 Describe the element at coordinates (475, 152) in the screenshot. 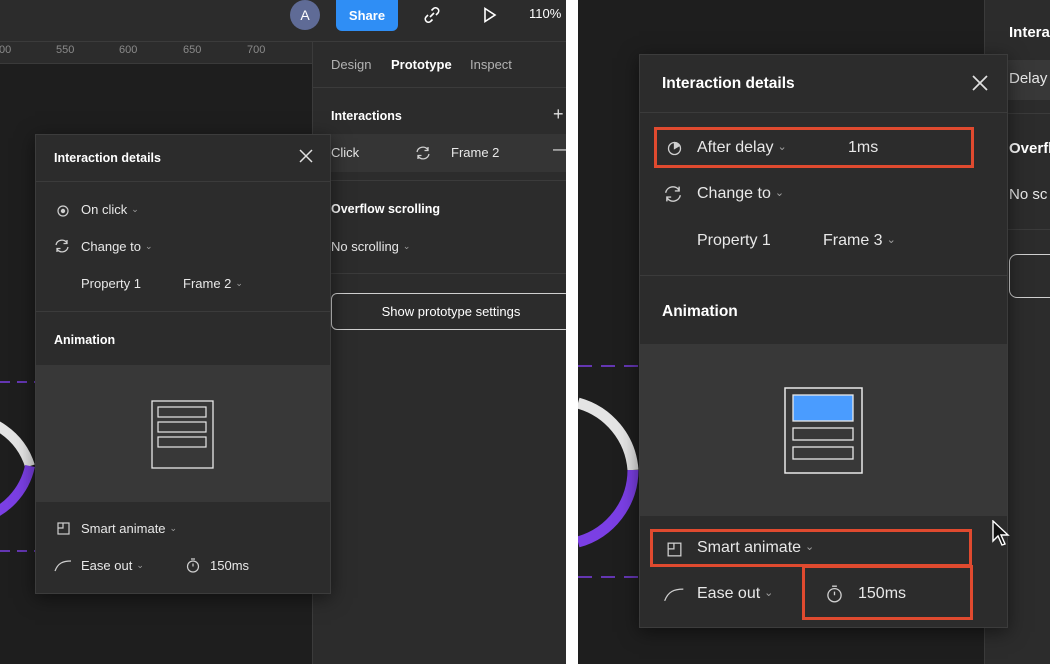

I see `interaction-target: Frame 2` at that location.